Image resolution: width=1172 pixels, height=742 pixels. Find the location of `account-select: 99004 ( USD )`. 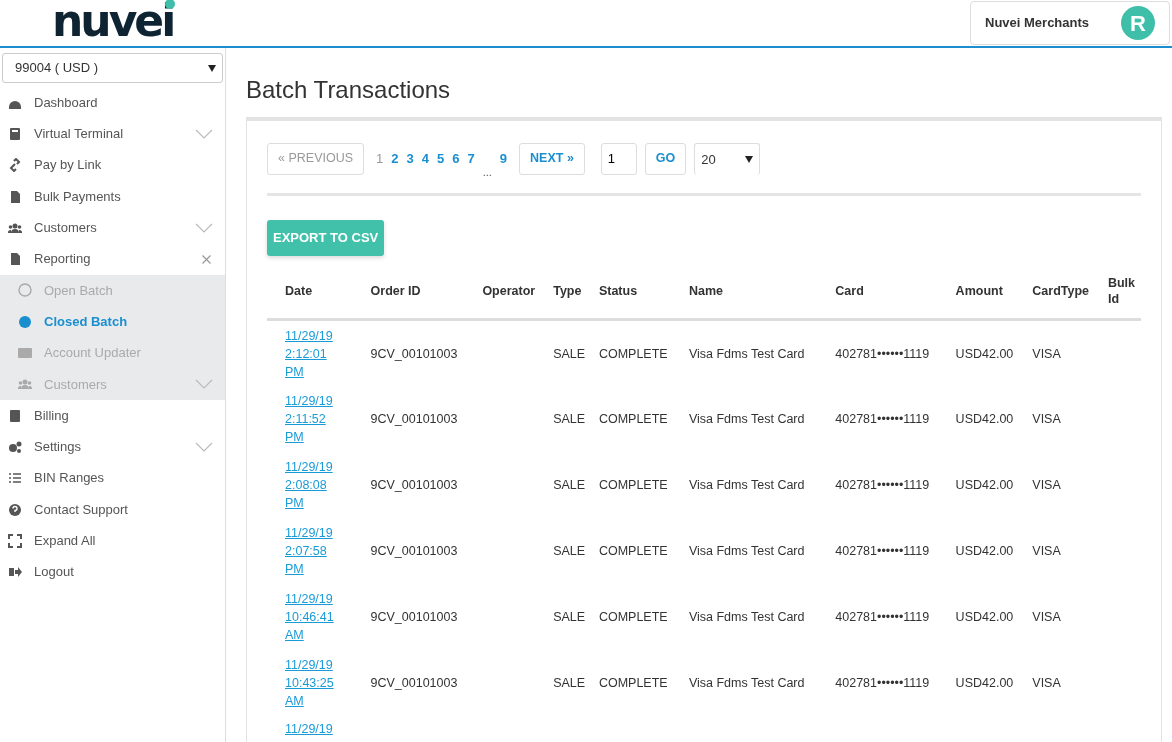

account-select: 99004 ( USD ) is located at coordinates (112, 68).